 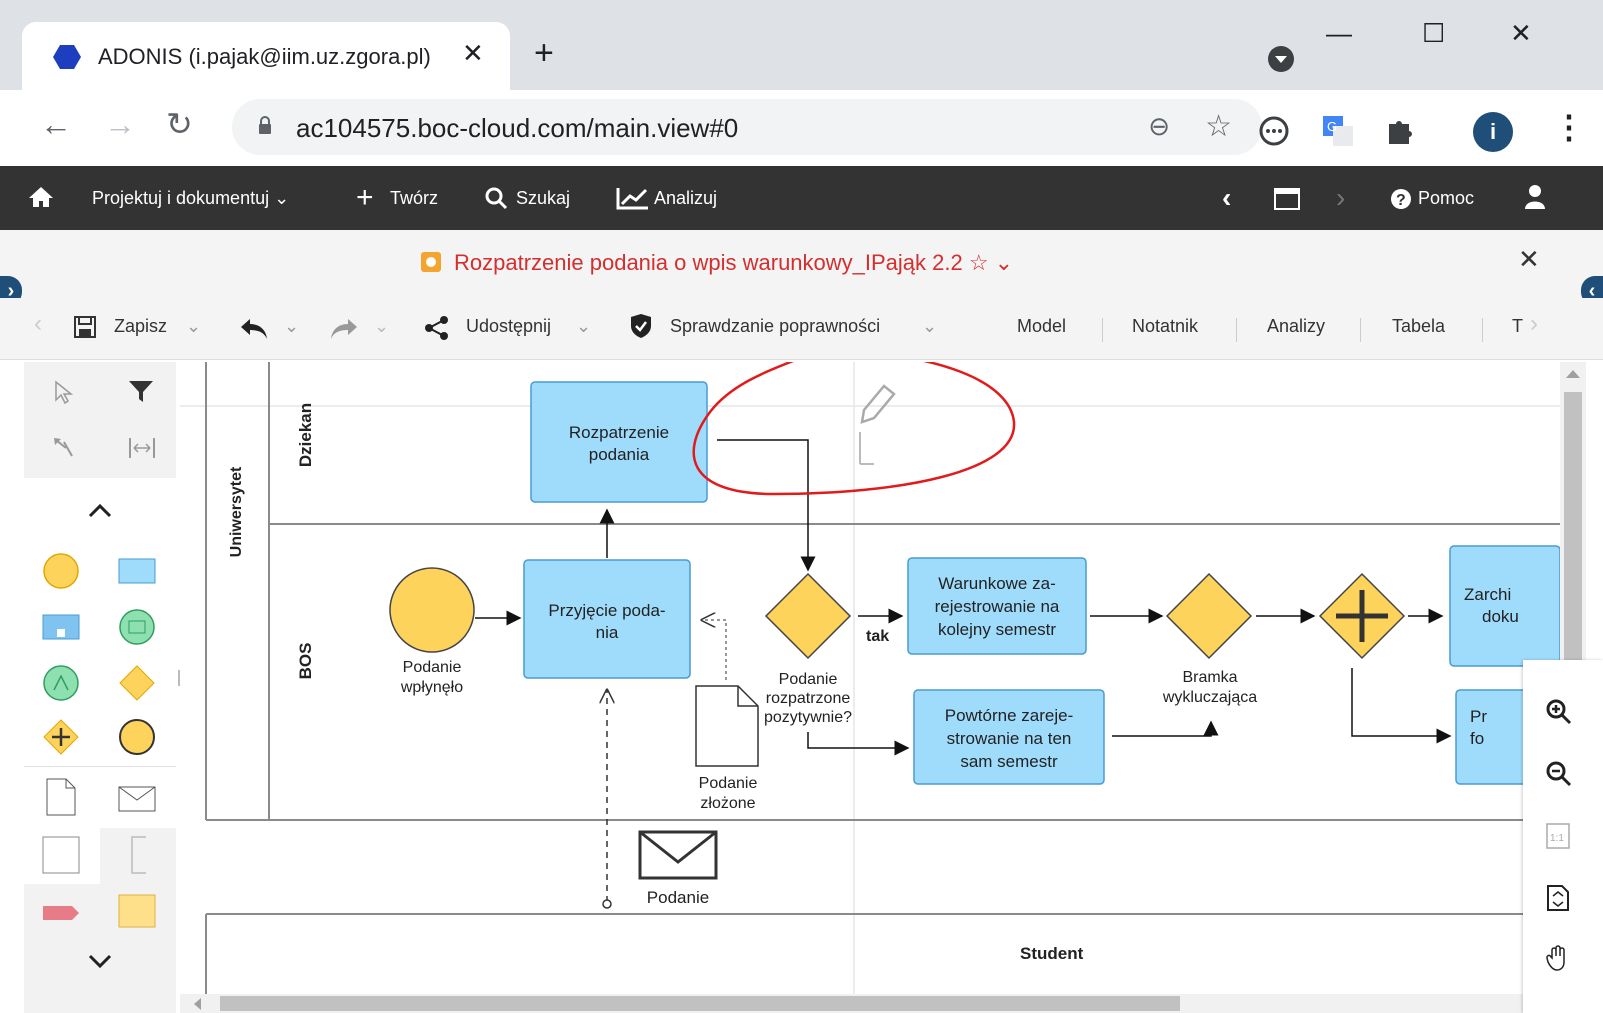 I want to click on chevron-right-icon: ›, so click(x=1340, y=198).